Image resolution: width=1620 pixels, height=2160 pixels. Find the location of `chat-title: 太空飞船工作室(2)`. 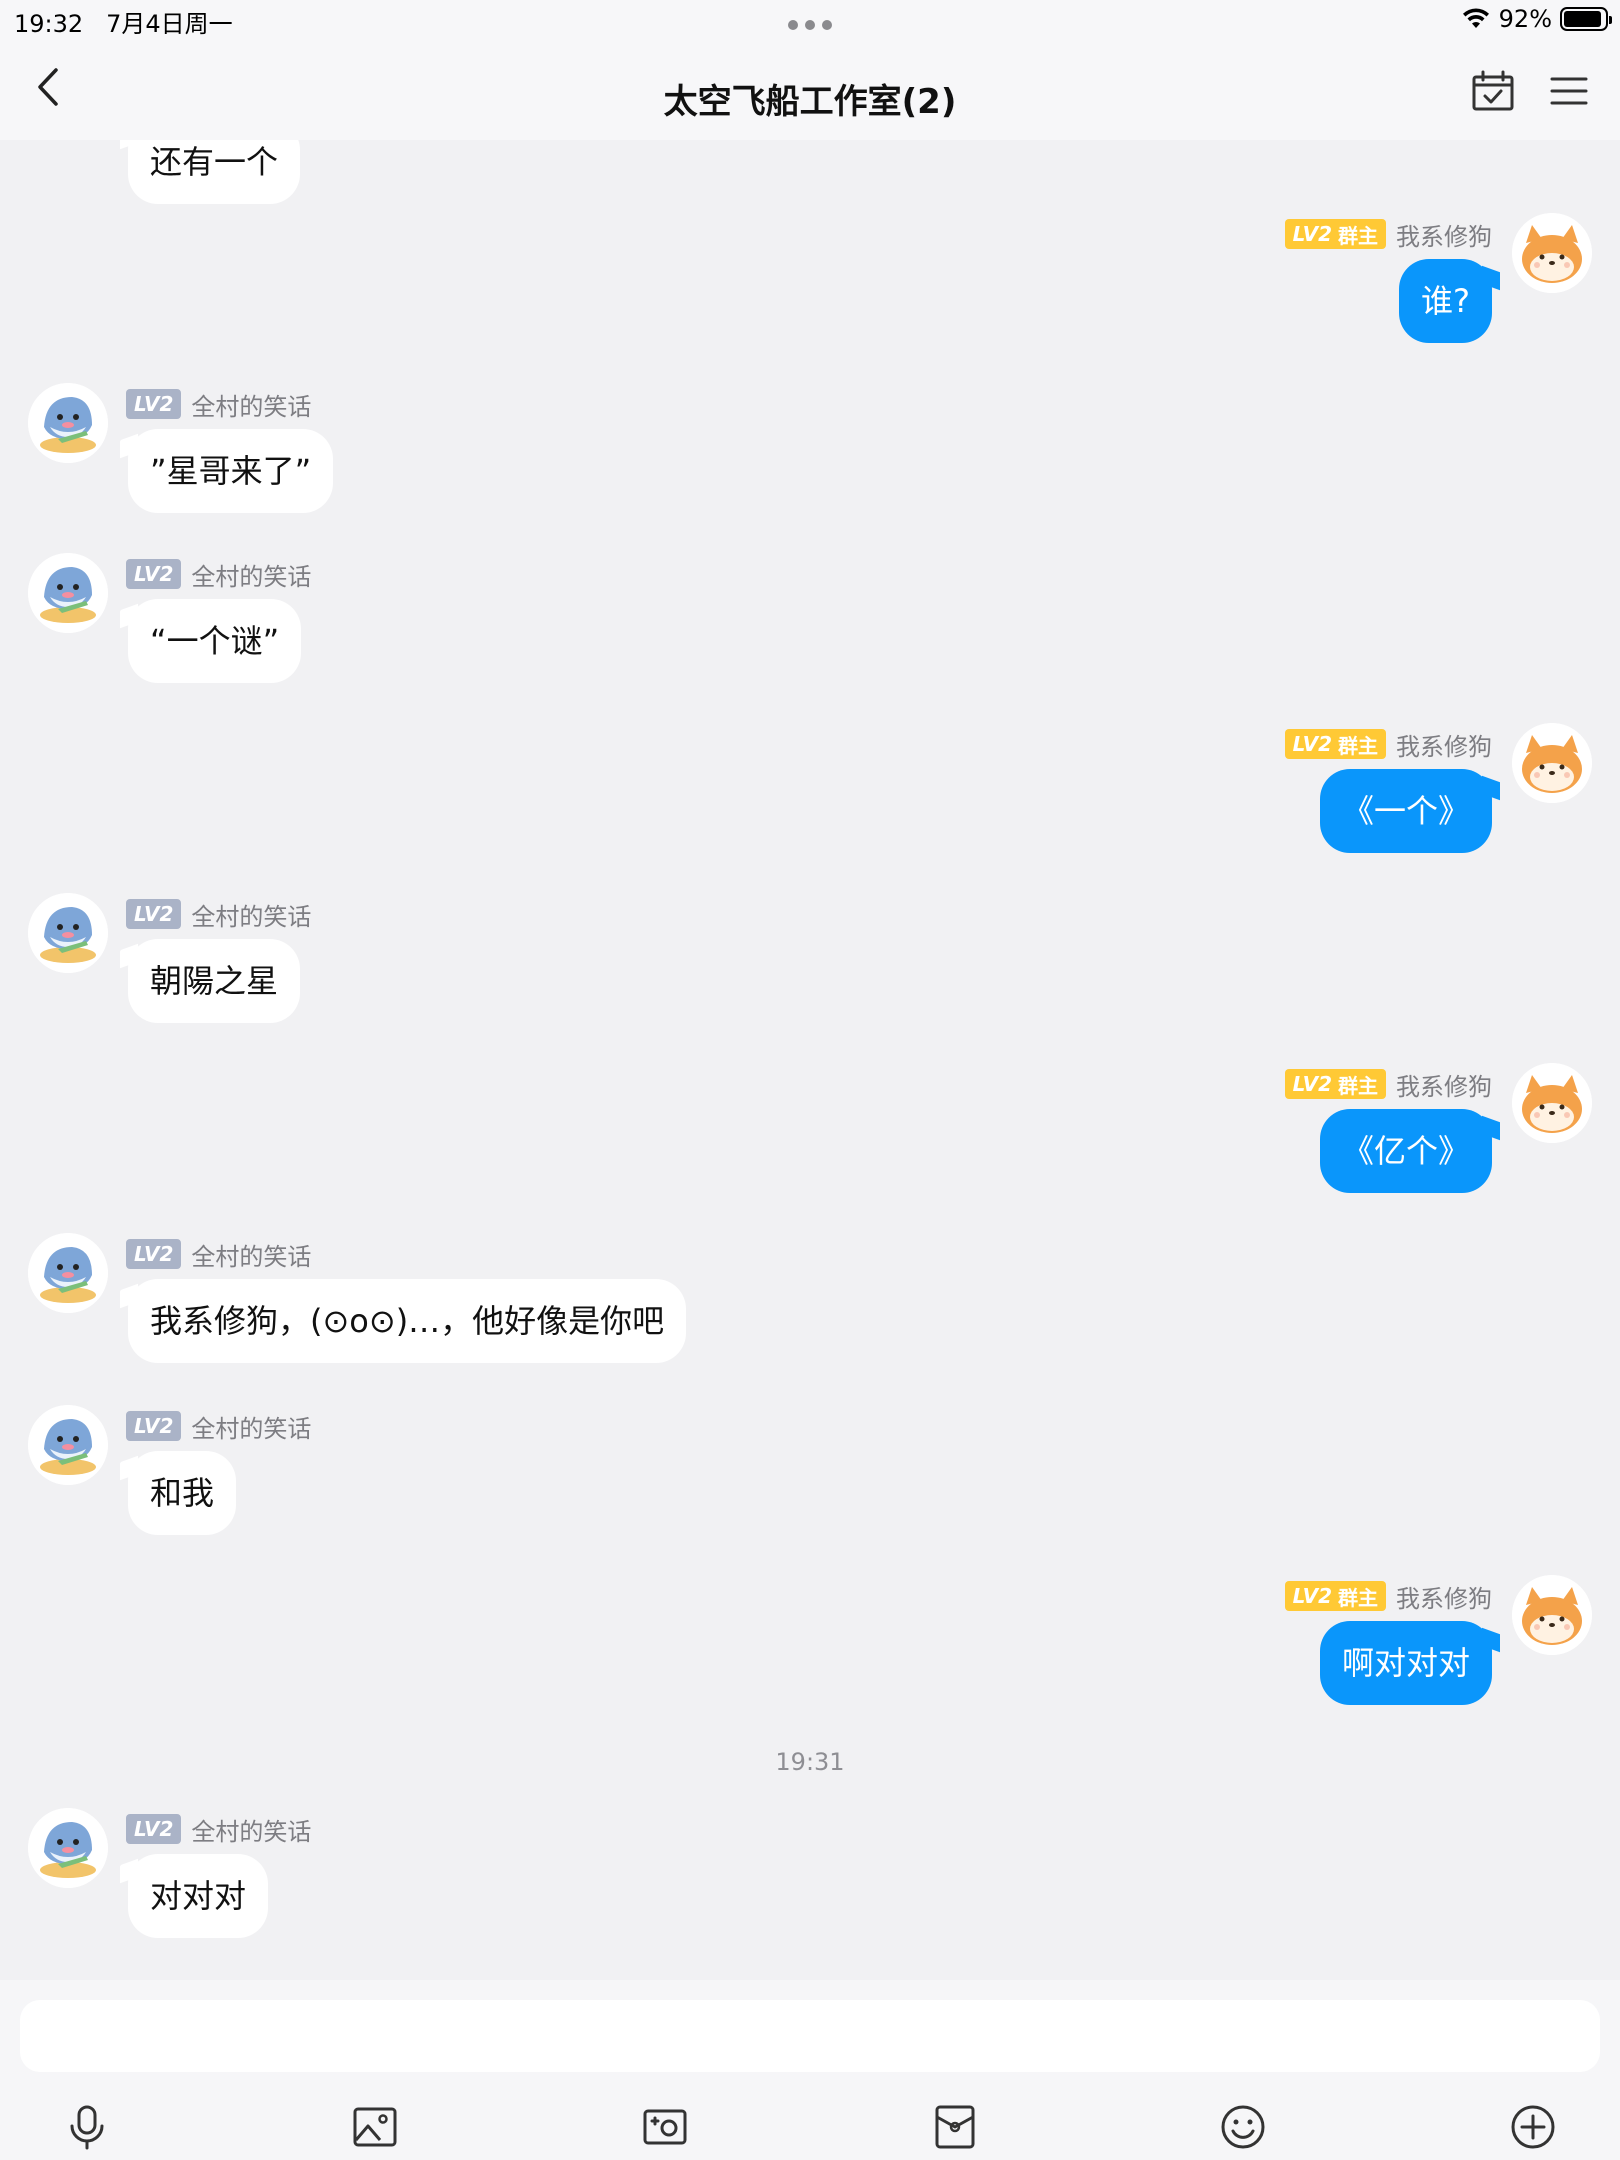

chat-title: 太空飞船工作室(2) is located at coordinates (810, 102).